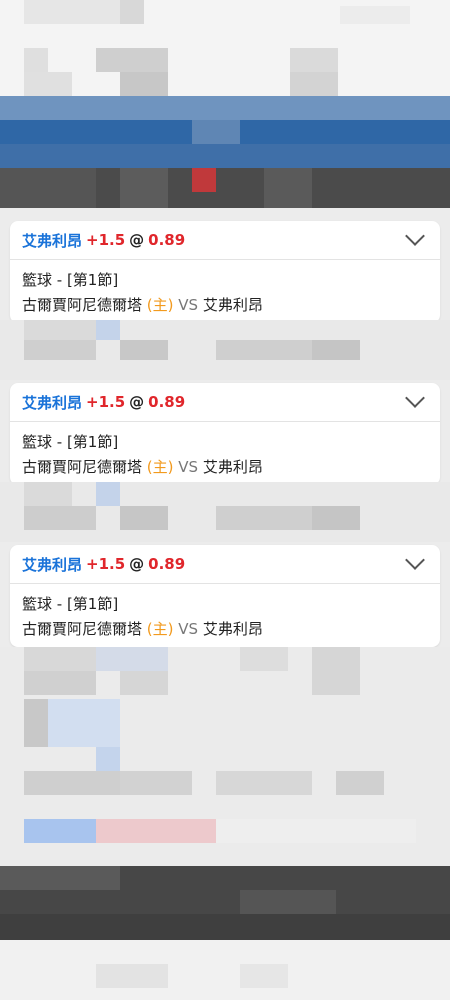 The height and width of the screenshot is (1000, 450). I want to click on status-and-app-header-obscured, so click(225, 48).